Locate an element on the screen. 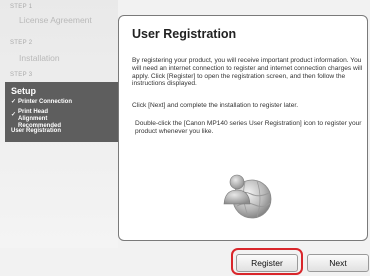 The height and width of the screenshot is (276, 370). step-3-label: STEP 3 is located at coordinates (21, 75).